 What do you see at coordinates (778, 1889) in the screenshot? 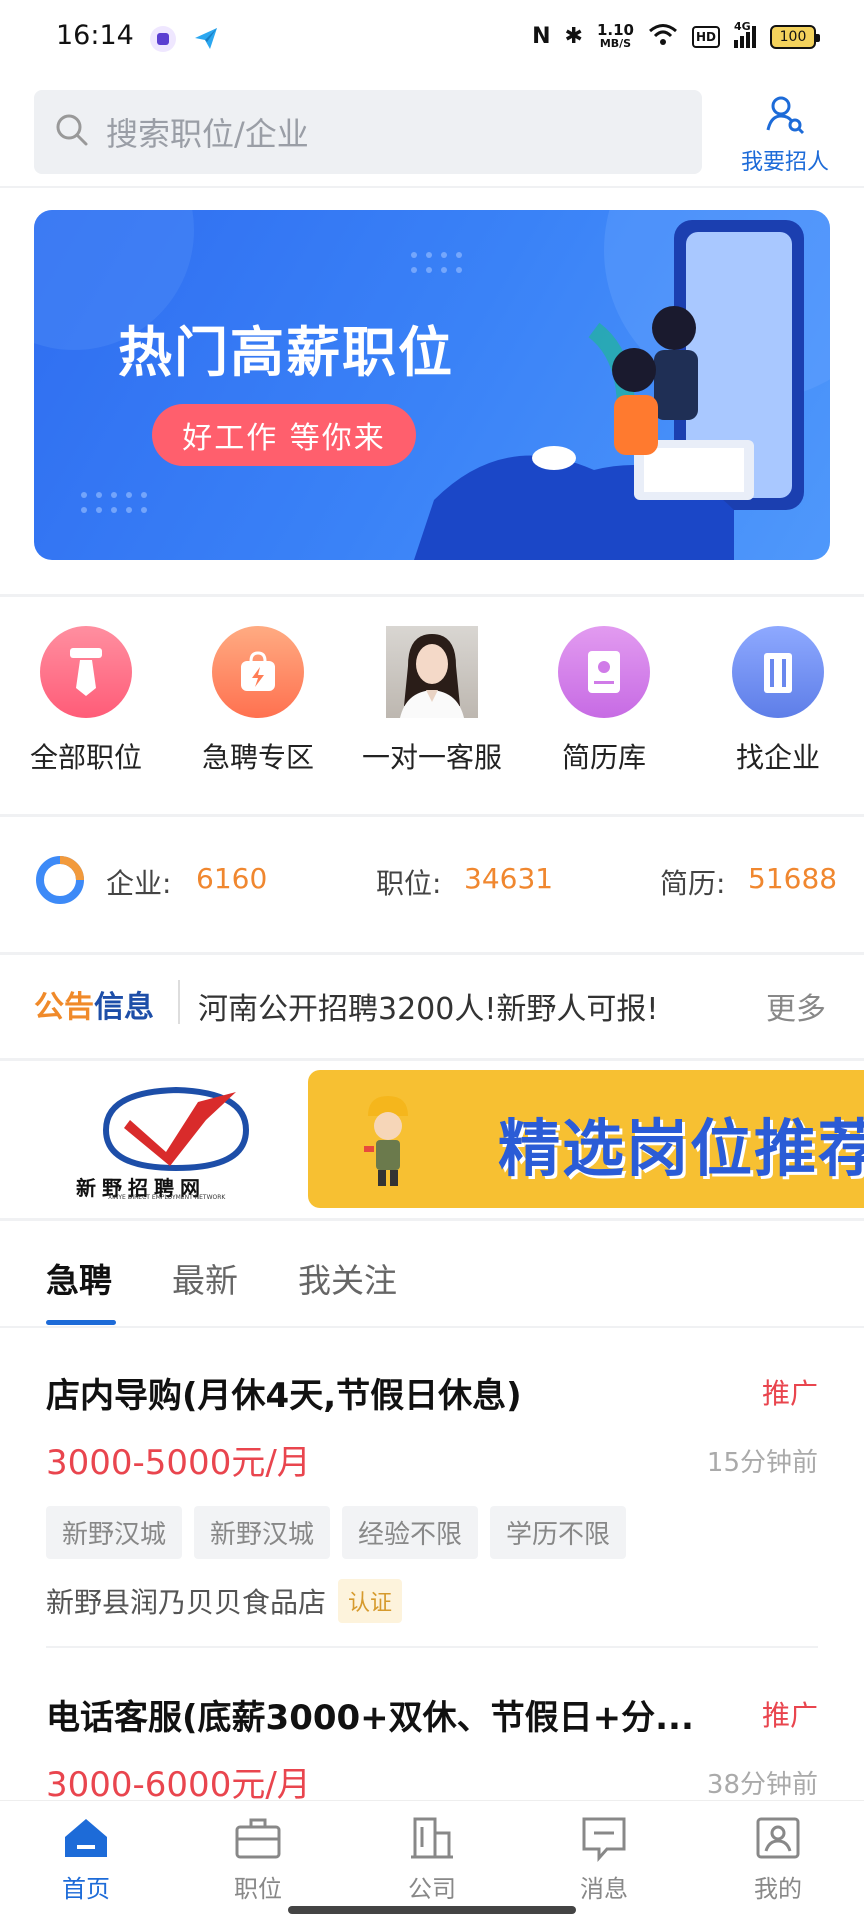
I see `nav-label: 我的` at bounding box center [778, 1889].